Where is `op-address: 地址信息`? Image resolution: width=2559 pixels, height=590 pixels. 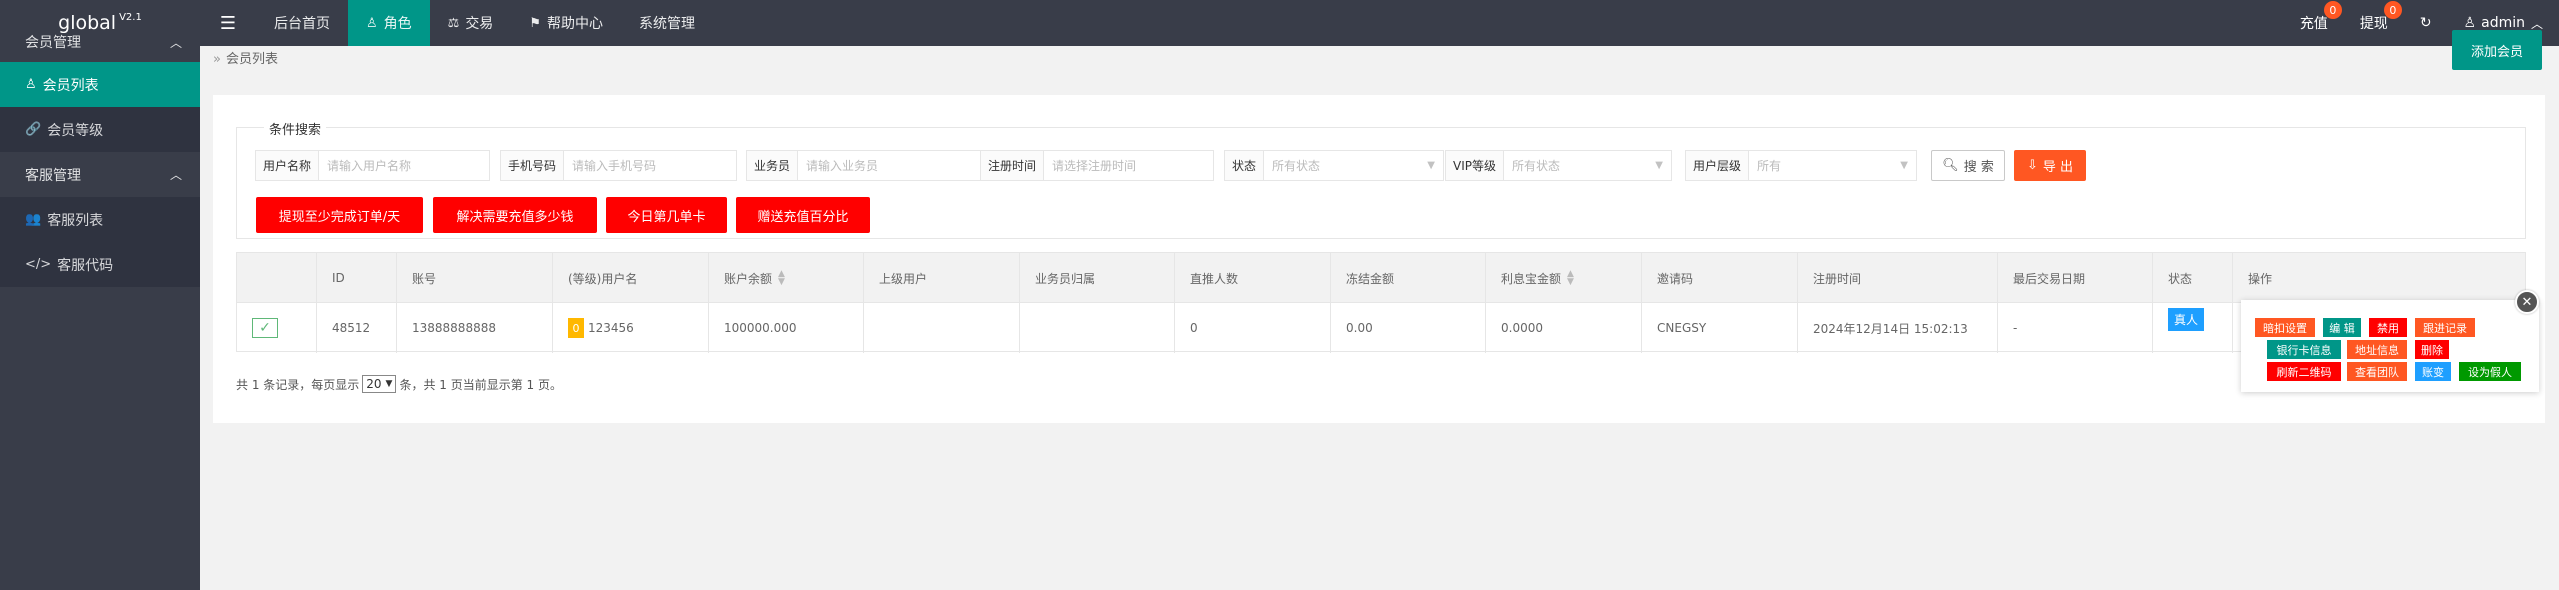 op-address: 地址信息 is located at coordinates (2377, 349).